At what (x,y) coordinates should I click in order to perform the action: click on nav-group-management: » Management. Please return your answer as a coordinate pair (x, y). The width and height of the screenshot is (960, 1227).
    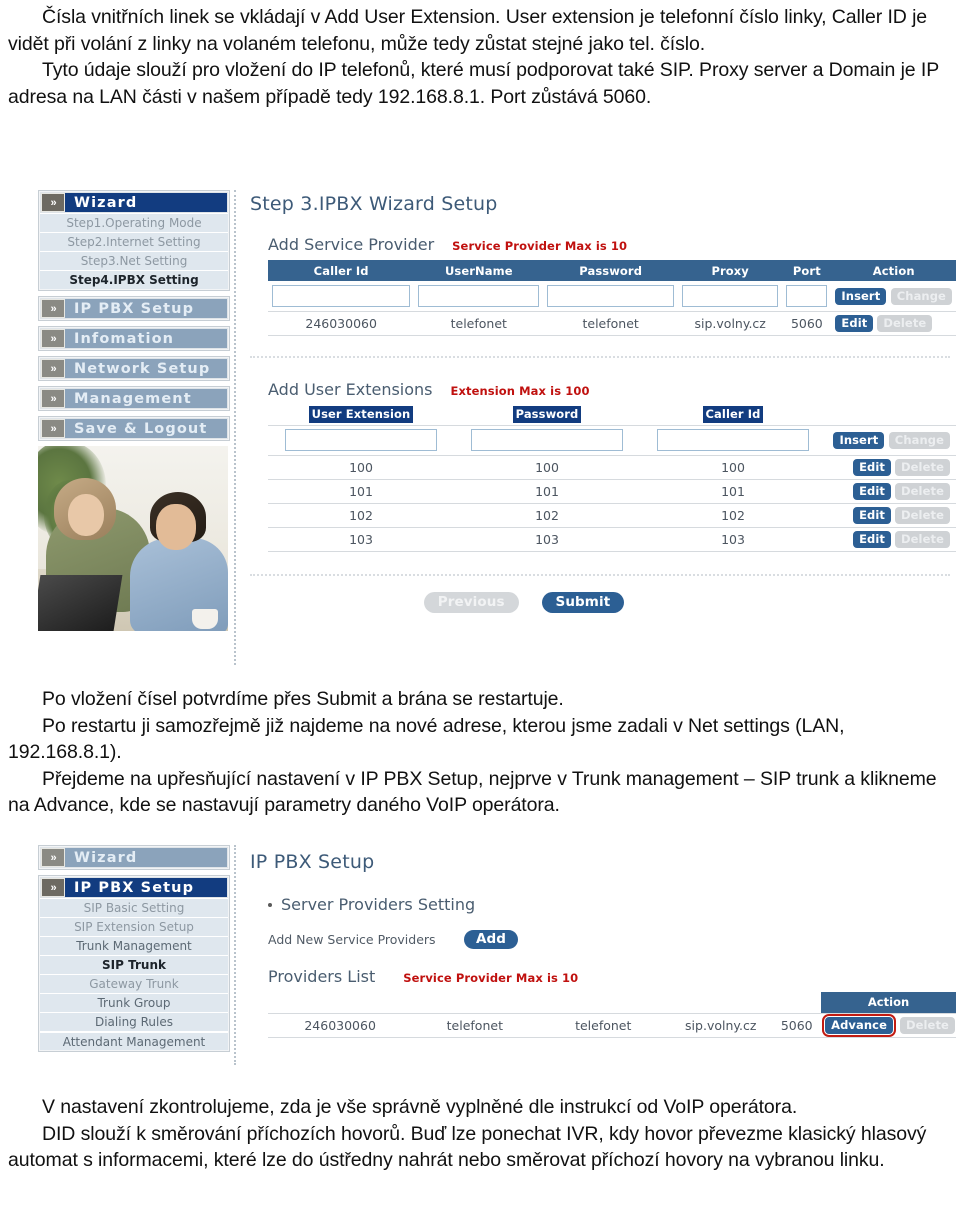
    Looking at the image, I should click on (134, 398).